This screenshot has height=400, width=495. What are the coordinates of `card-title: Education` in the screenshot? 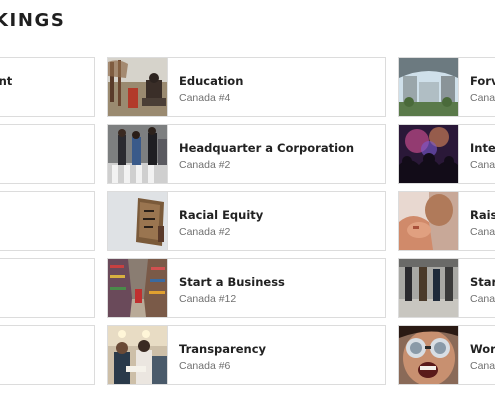 It's located at (211, 81).